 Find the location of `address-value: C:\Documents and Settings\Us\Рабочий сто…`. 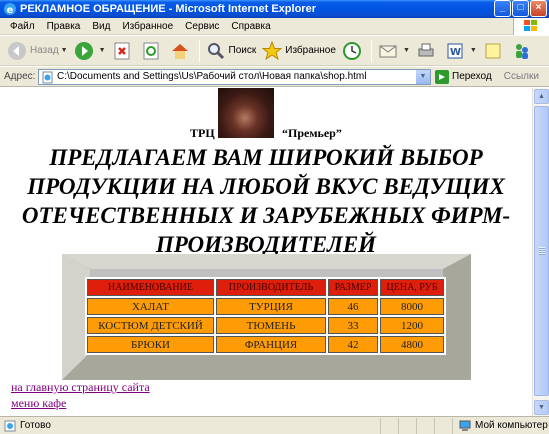

address-value: C:\Documents and Settings\Us\Рабочий сто… is located at coordinates (212, 76).